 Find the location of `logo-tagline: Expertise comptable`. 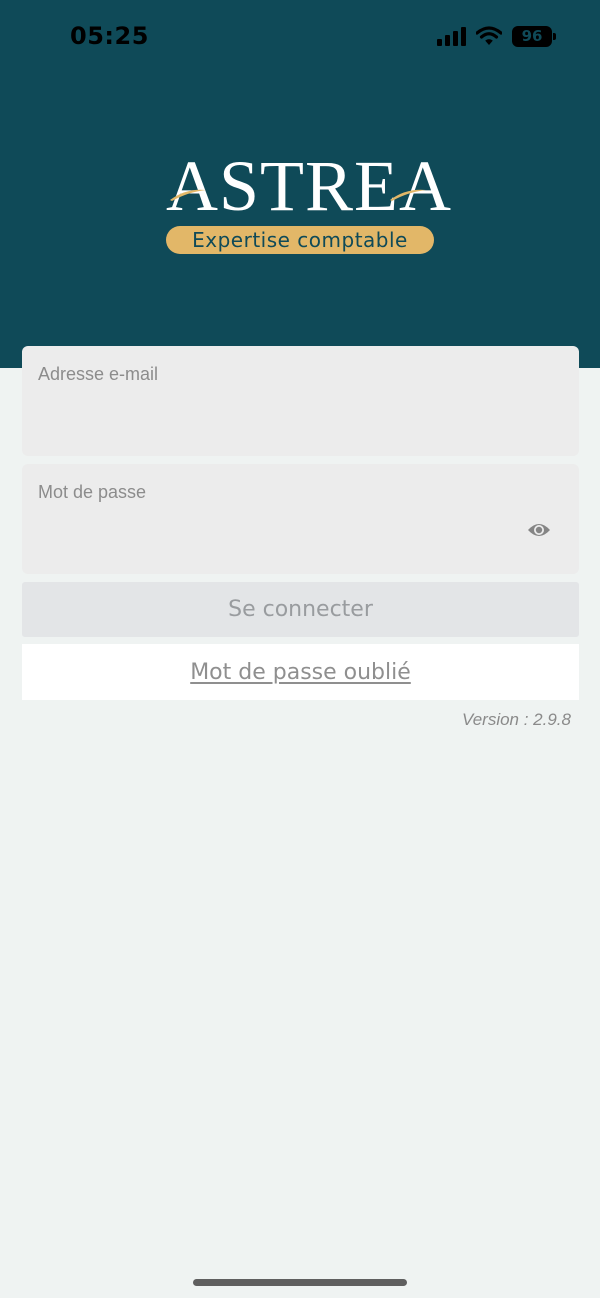

logo-tagline: Expertise comptable is located at coordinates (300, 240).